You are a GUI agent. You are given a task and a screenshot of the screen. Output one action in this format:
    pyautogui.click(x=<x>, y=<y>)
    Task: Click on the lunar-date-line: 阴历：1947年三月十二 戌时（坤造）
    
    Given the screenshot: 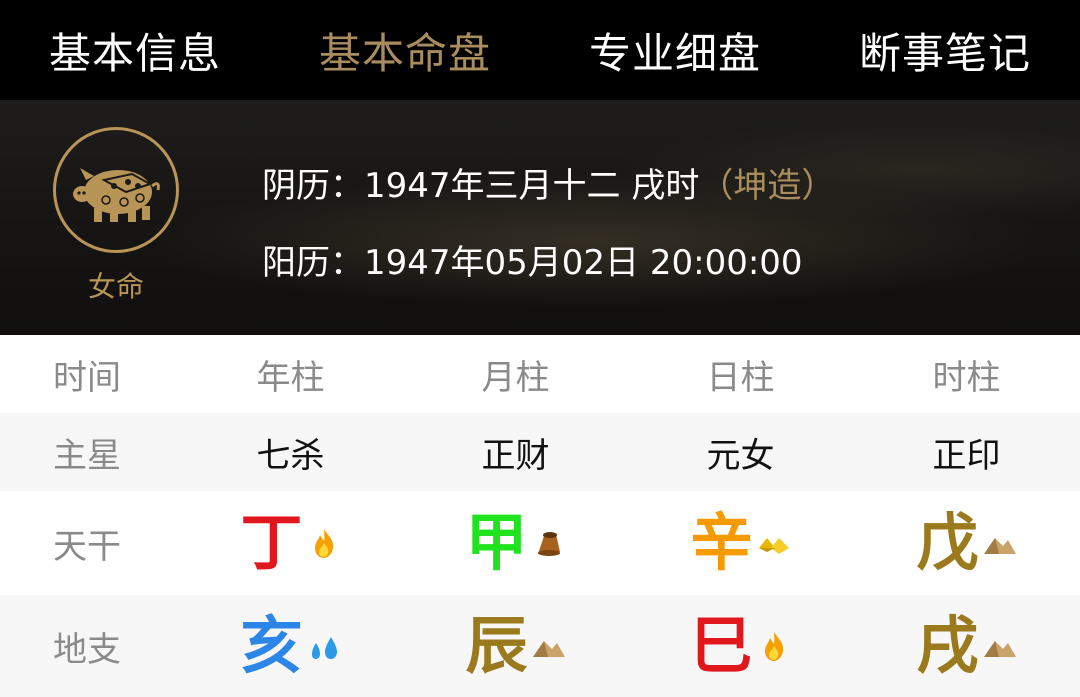 What is the action you would take?
    pyautogui.click(x=548, y=182)
    